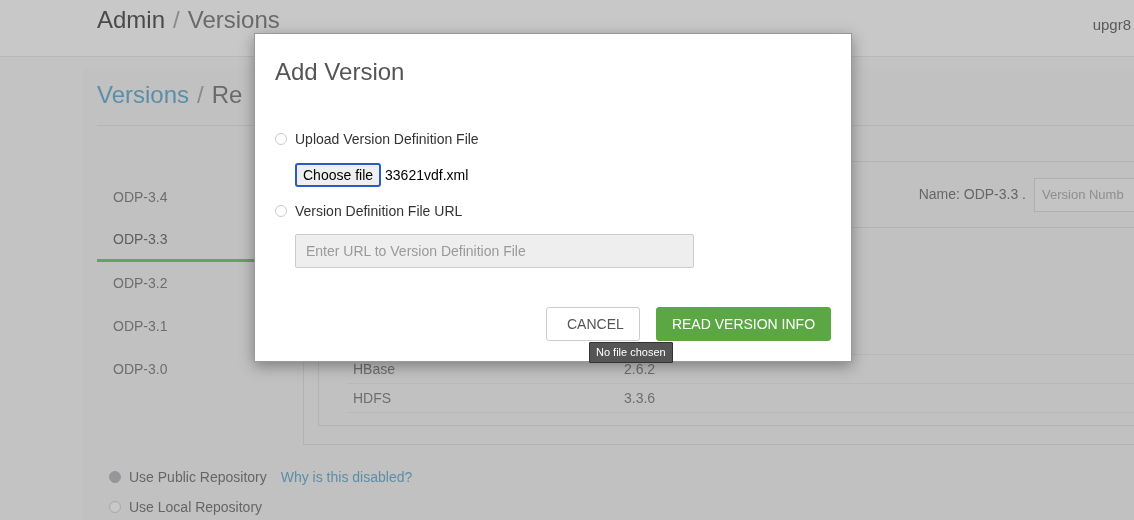  Describe the element at coordinates (346, 477) in the screenshot. I see `help-link: Why is this disabled?` at that location.